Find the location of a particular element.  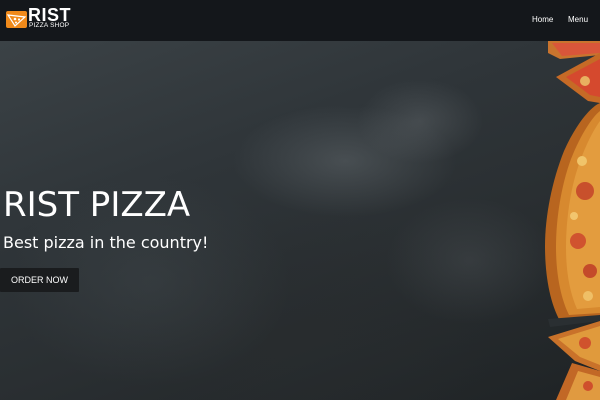

top-navbar: RIST PIZZA SHOP Home Menu is located at coordinates (300, 20).